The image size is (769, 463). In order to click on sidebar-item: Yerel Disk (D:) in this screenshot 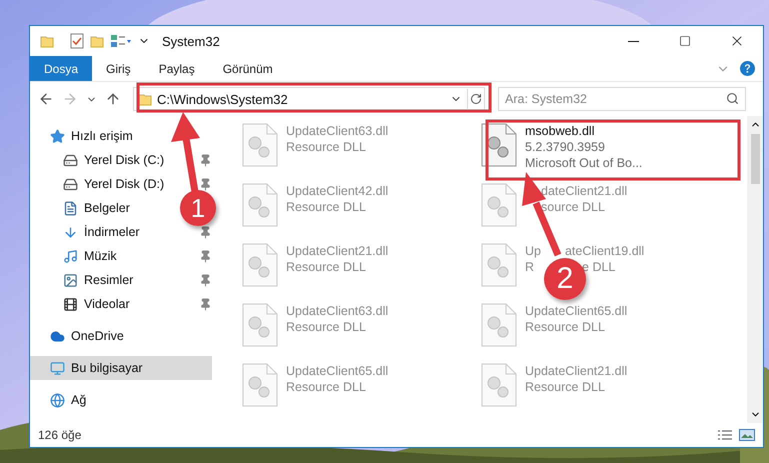, I will do `click(100, 184)`.